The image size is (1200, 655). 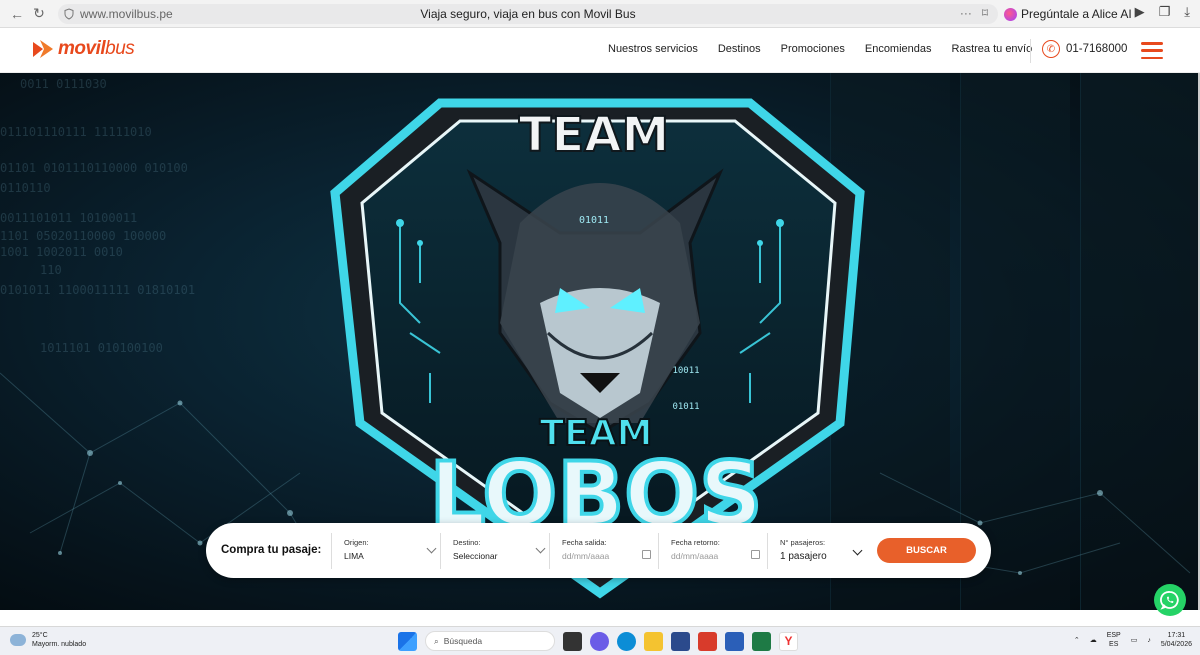 What do you see at coordinates (40, 635) in the screenshot?
I see `temperature: 25°C` at bounding box center [40, 635].